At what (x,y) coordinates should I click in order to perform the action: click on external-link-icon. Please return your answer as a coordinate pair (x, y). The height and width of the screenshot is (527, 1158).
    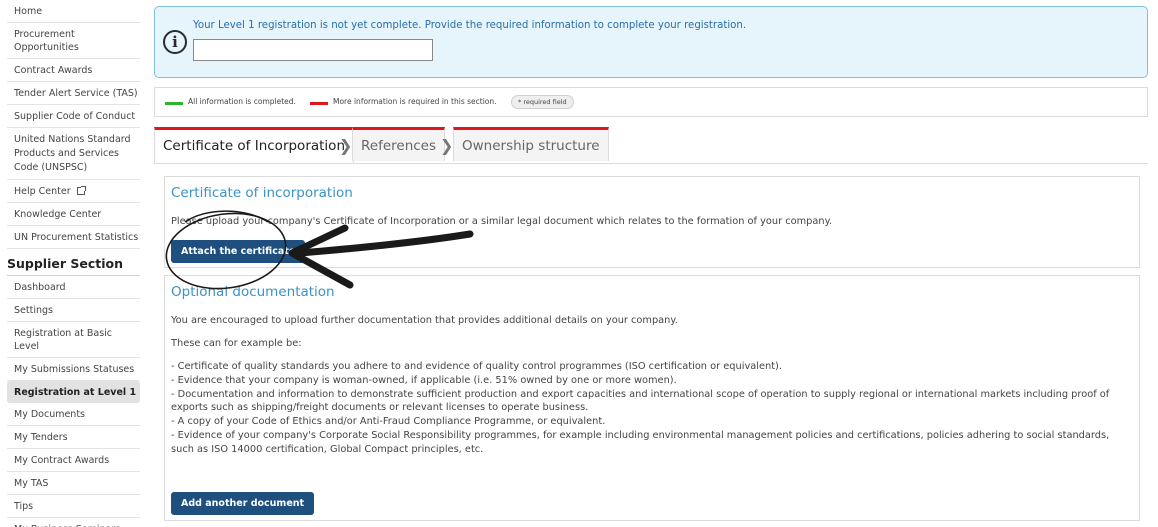
    Looking at the image, I should click on (81, 190).